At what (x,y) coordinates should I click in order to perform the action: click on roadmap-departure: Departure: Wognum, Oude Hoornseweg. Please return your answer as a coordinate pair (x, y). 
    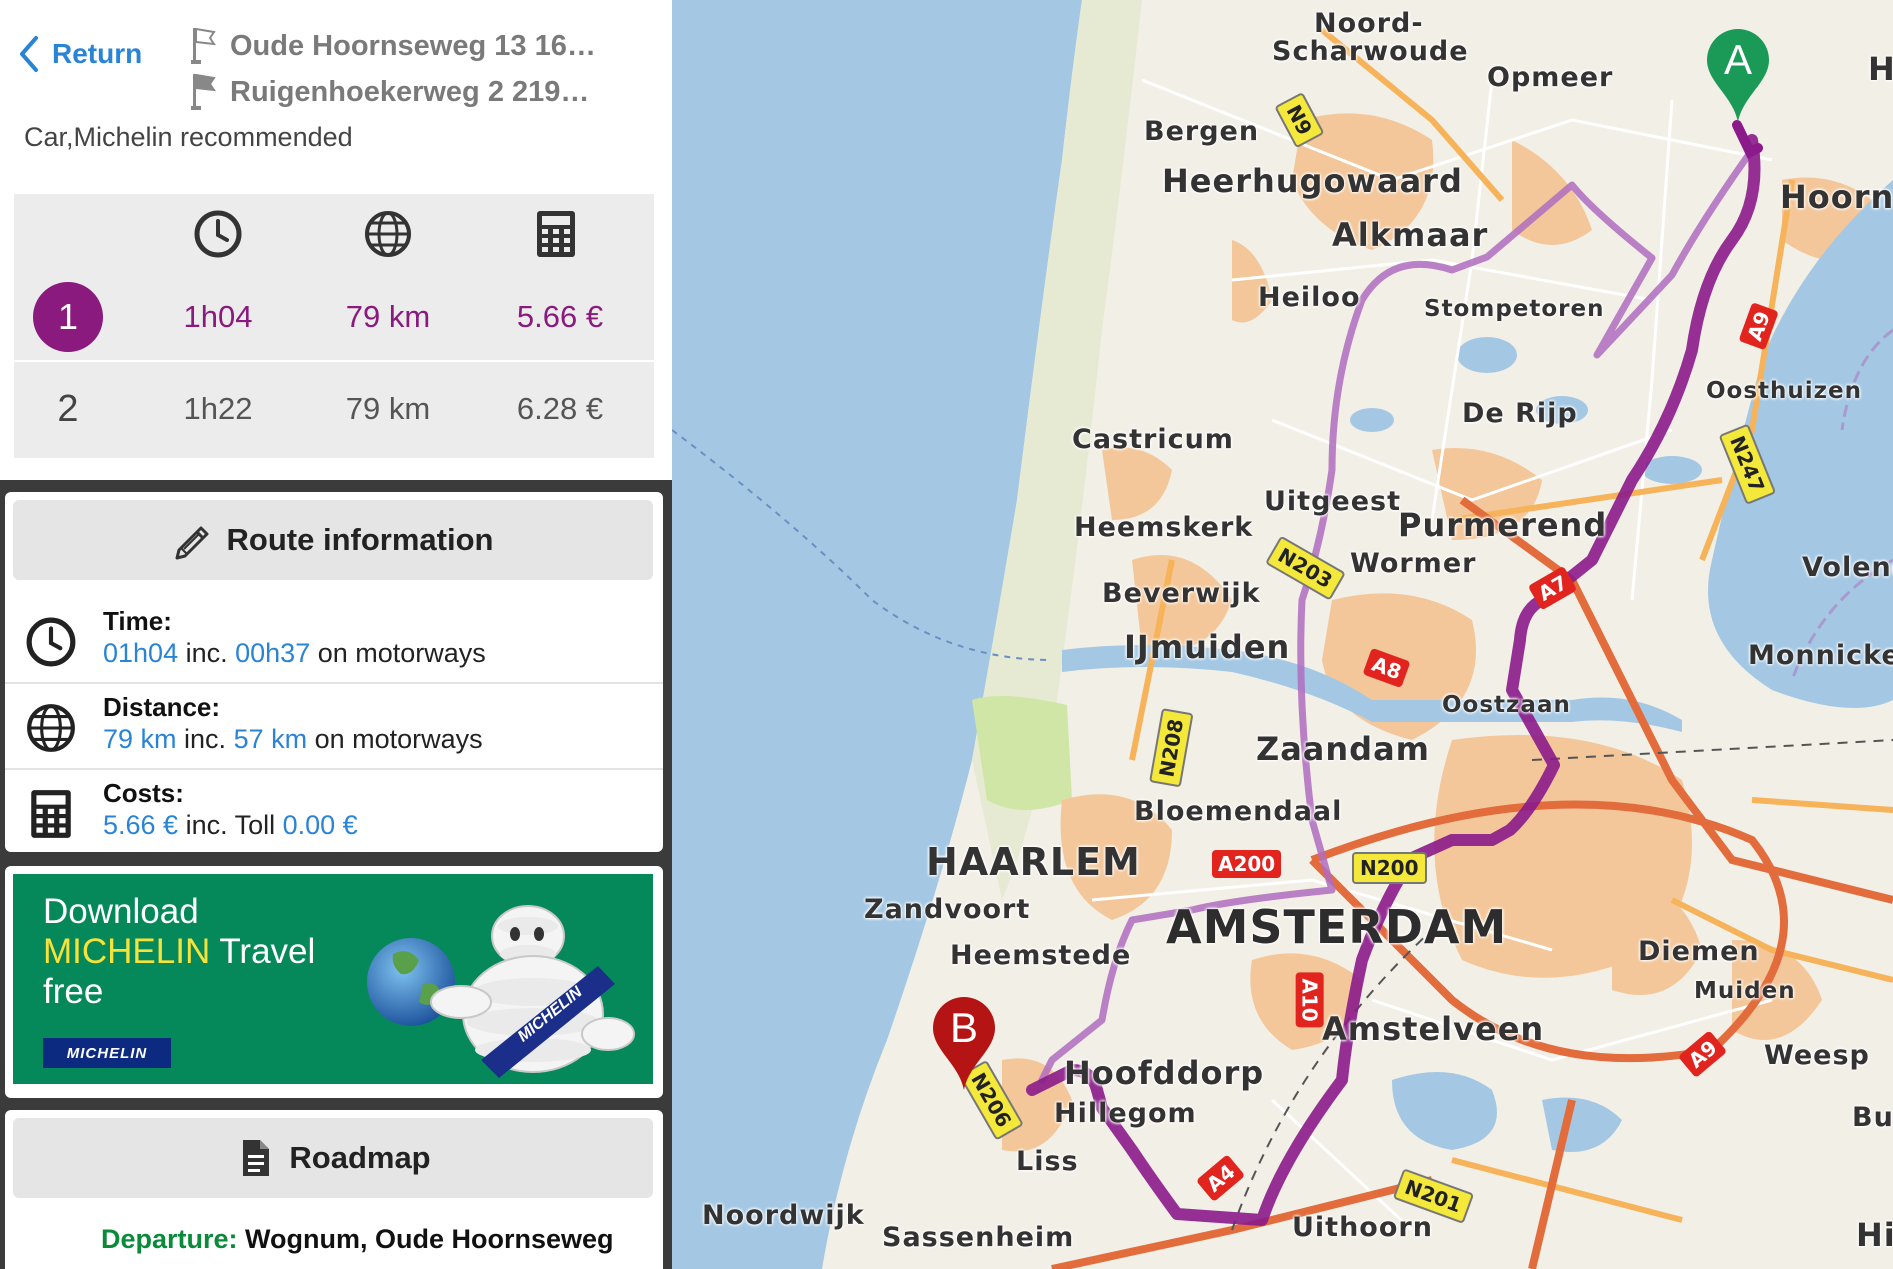
    Looking at the image, I should click on (357, 1239).